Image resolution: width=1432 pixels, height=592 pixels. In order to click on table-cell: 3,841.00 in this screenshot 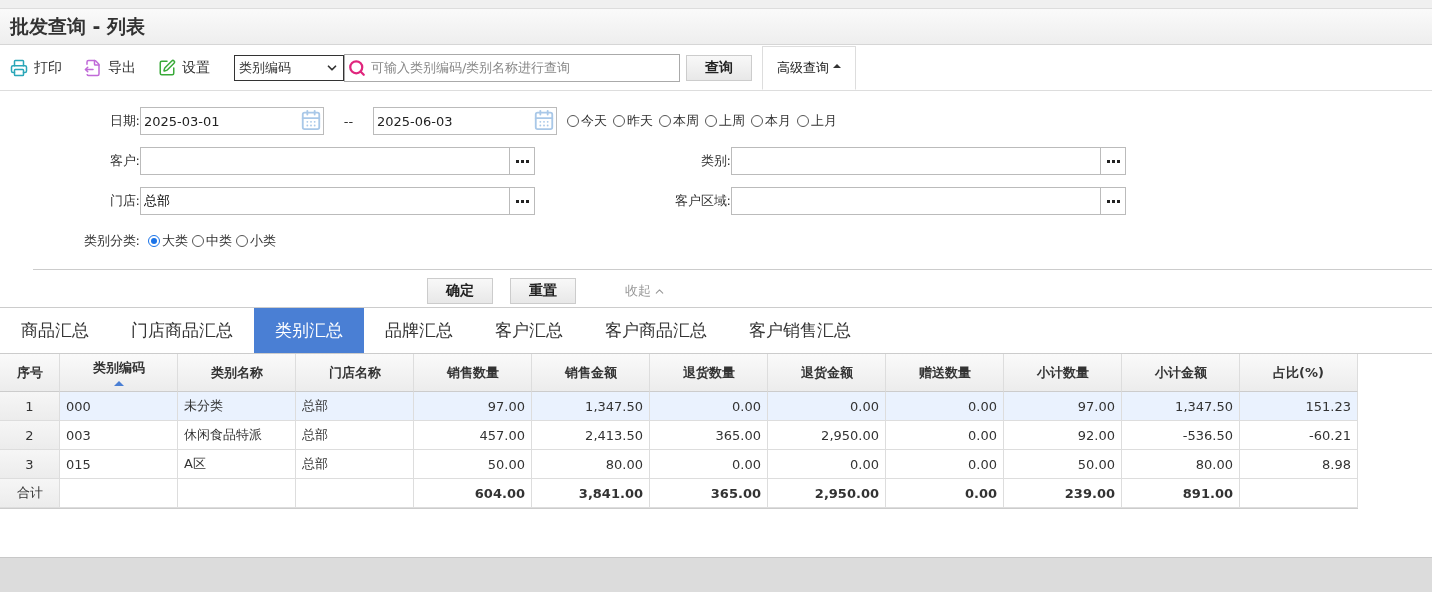, I will do `click(591, 493)`.